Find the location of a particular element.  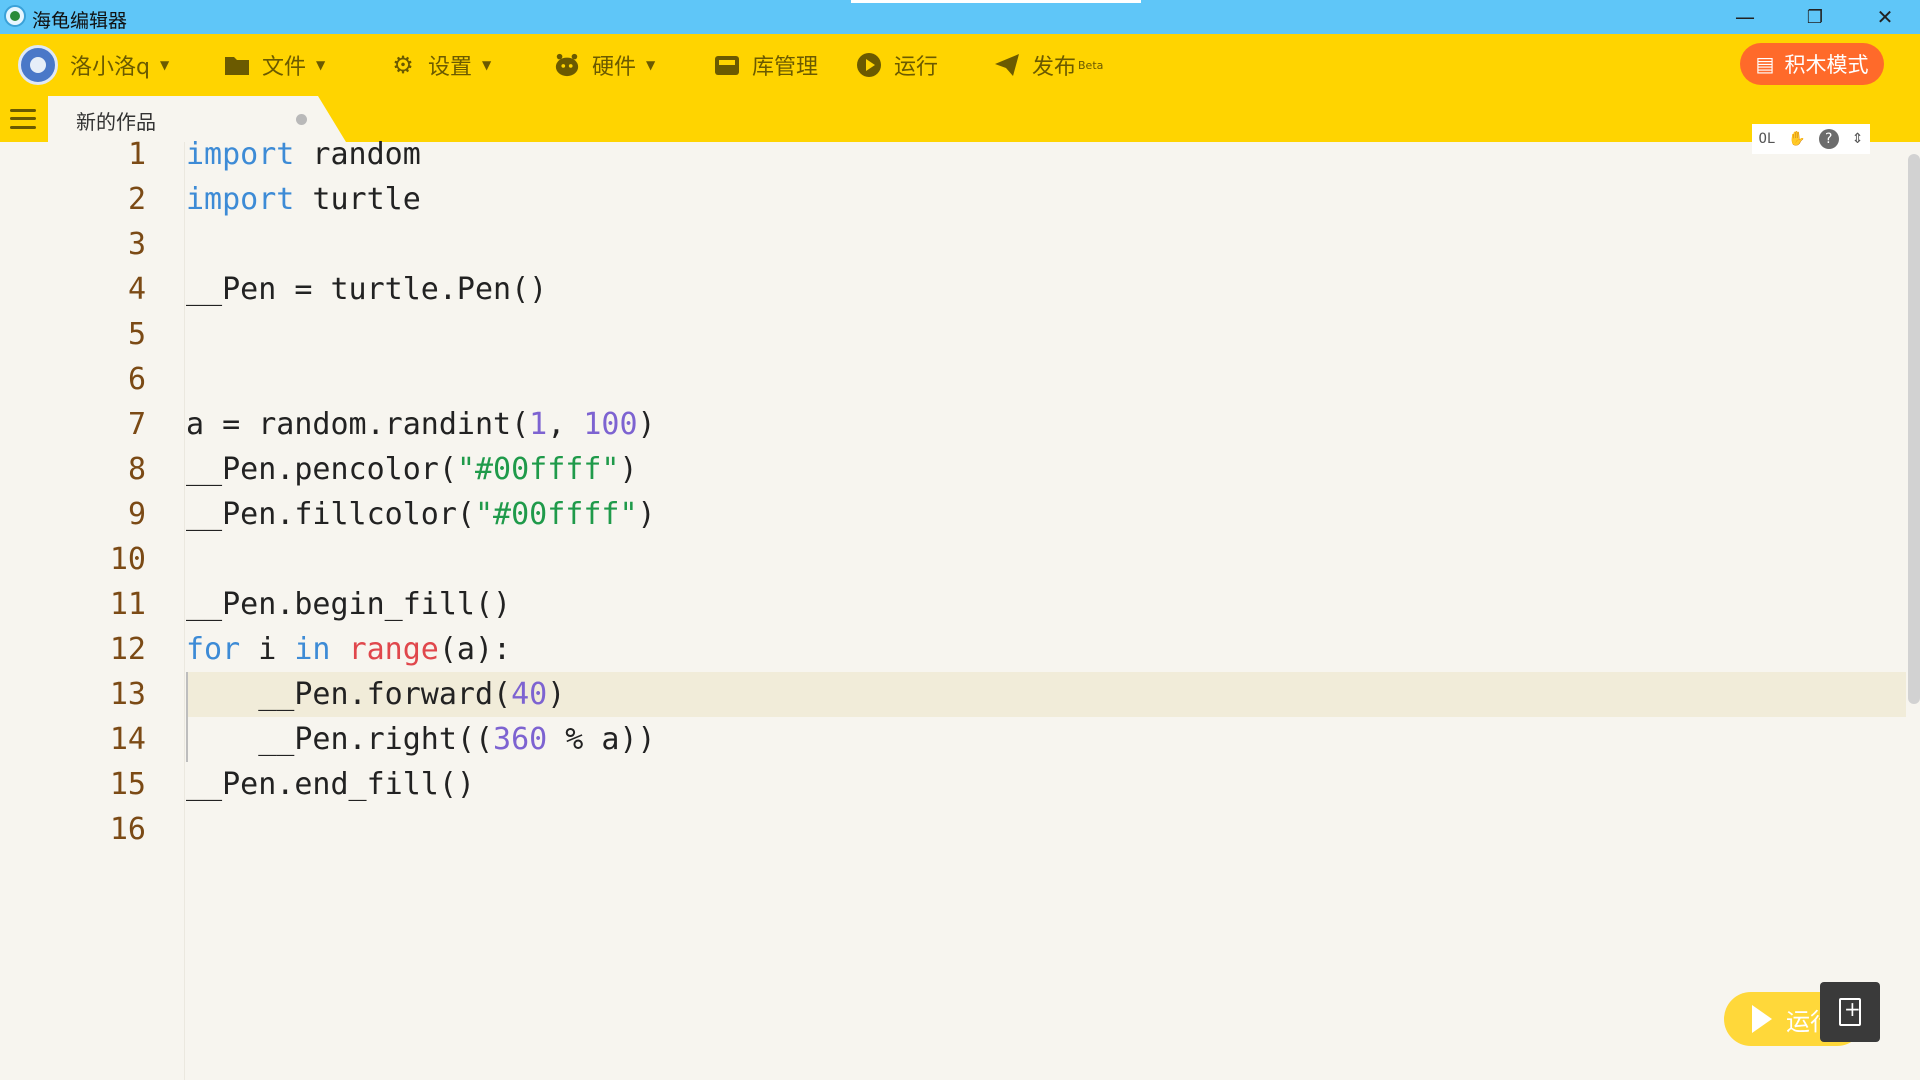

gear-icon: ⚙ is located at coordinates (403, 65).